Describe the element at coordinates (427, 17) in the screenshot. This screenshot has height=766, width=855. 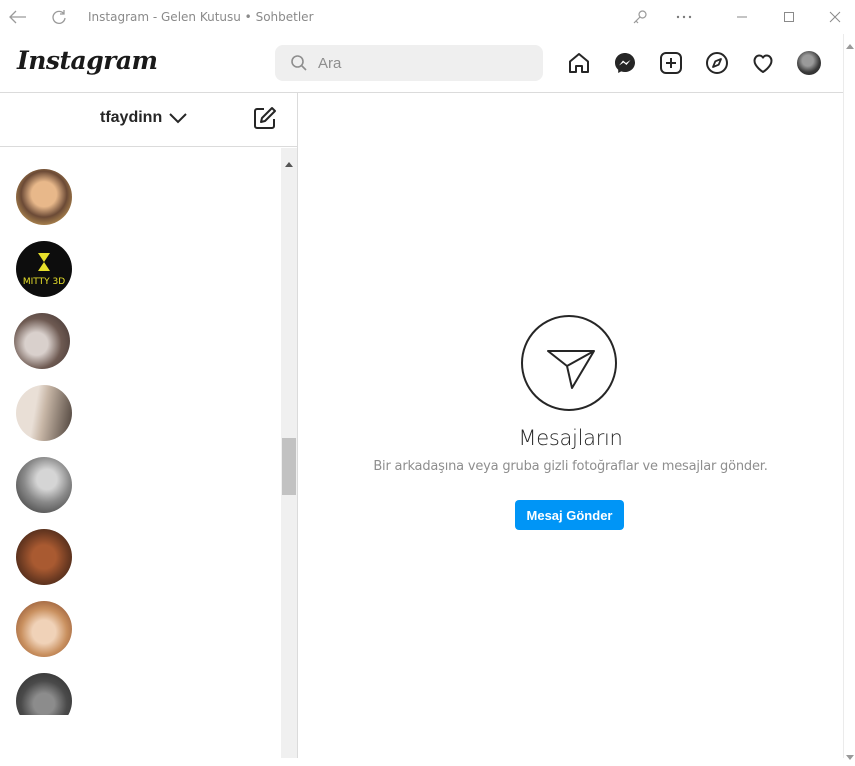
I see `window-titlebar: Instagram - Gelen Kutusu • Sohbetler` at that location.